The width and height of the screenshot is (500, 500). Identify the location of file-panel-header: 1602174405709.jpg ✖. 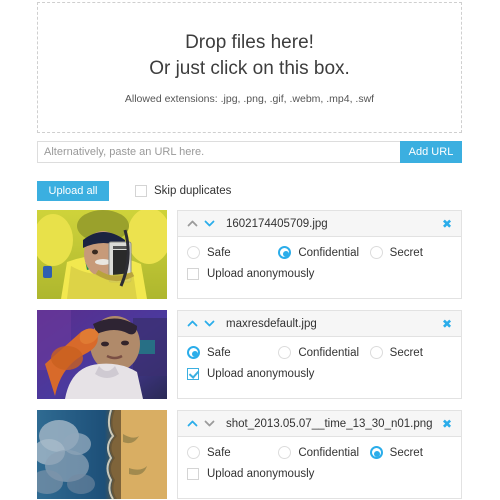
(319, 224).